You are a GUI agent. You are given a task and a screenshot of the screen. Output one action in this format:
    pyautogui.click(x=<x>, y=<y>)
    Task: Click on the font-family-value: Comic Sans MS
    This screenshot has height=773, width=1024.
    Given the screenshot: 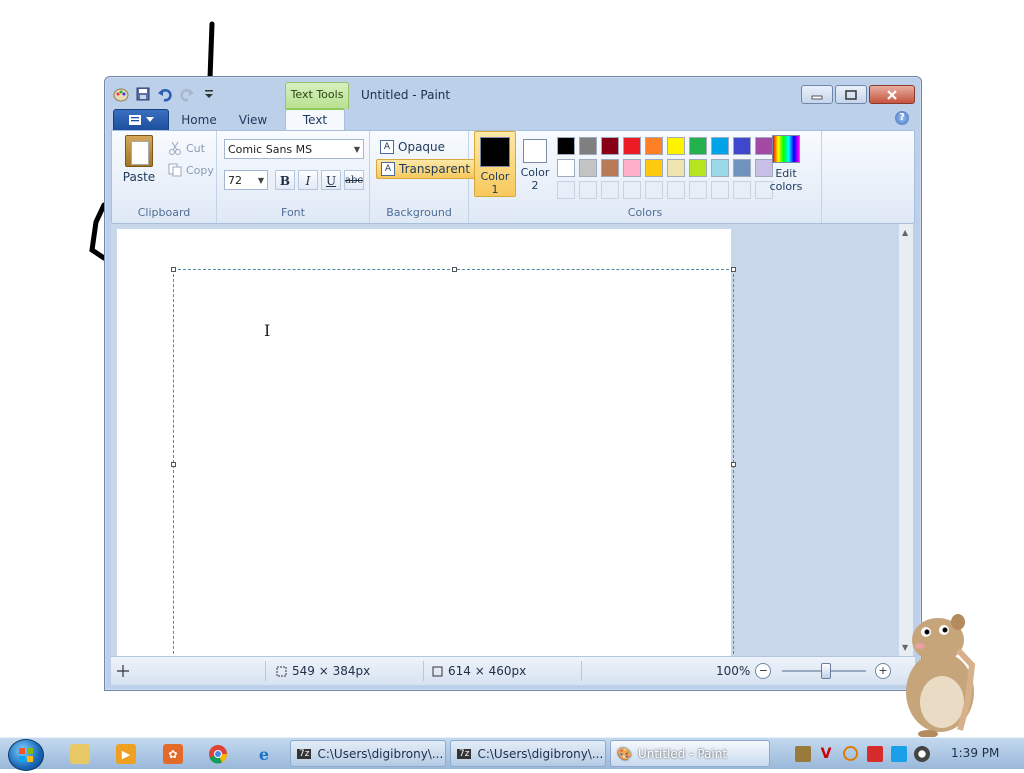 What is the action you would take?
    pyautogui.click(x=270, y=149)
    